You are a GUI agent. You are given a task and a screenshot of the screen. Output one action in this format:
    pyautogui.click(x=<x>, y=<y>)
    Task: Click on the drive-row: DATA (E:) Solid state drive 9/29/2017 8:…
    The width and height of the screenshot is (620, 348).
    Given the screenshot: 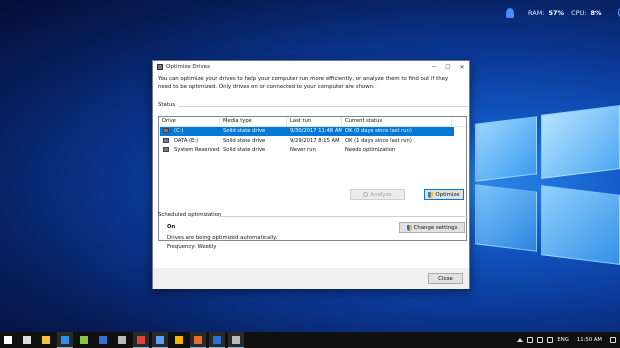 What is the action you would take?
    pyautogui.click(x=312, y=141)
    